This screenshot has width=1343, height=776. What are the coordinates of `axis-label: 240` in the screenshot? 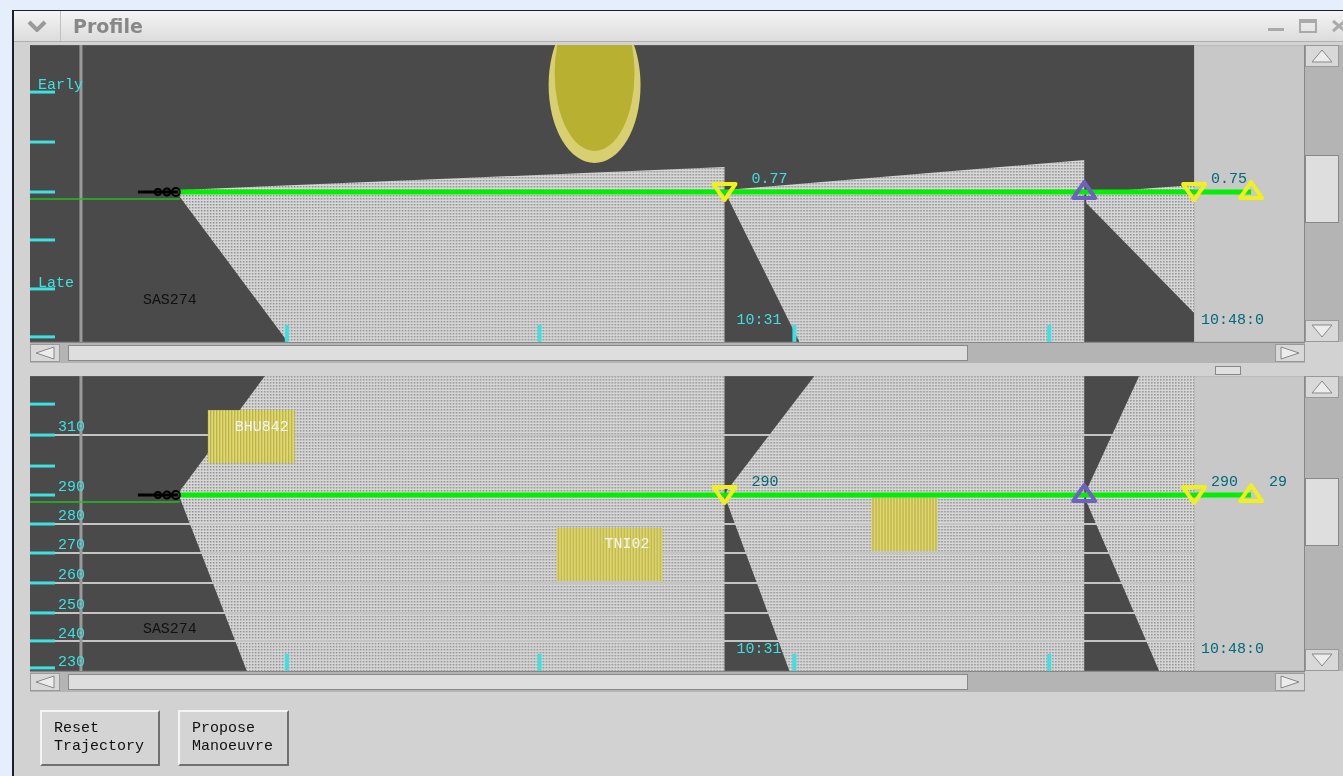 It's located at (71, 633).